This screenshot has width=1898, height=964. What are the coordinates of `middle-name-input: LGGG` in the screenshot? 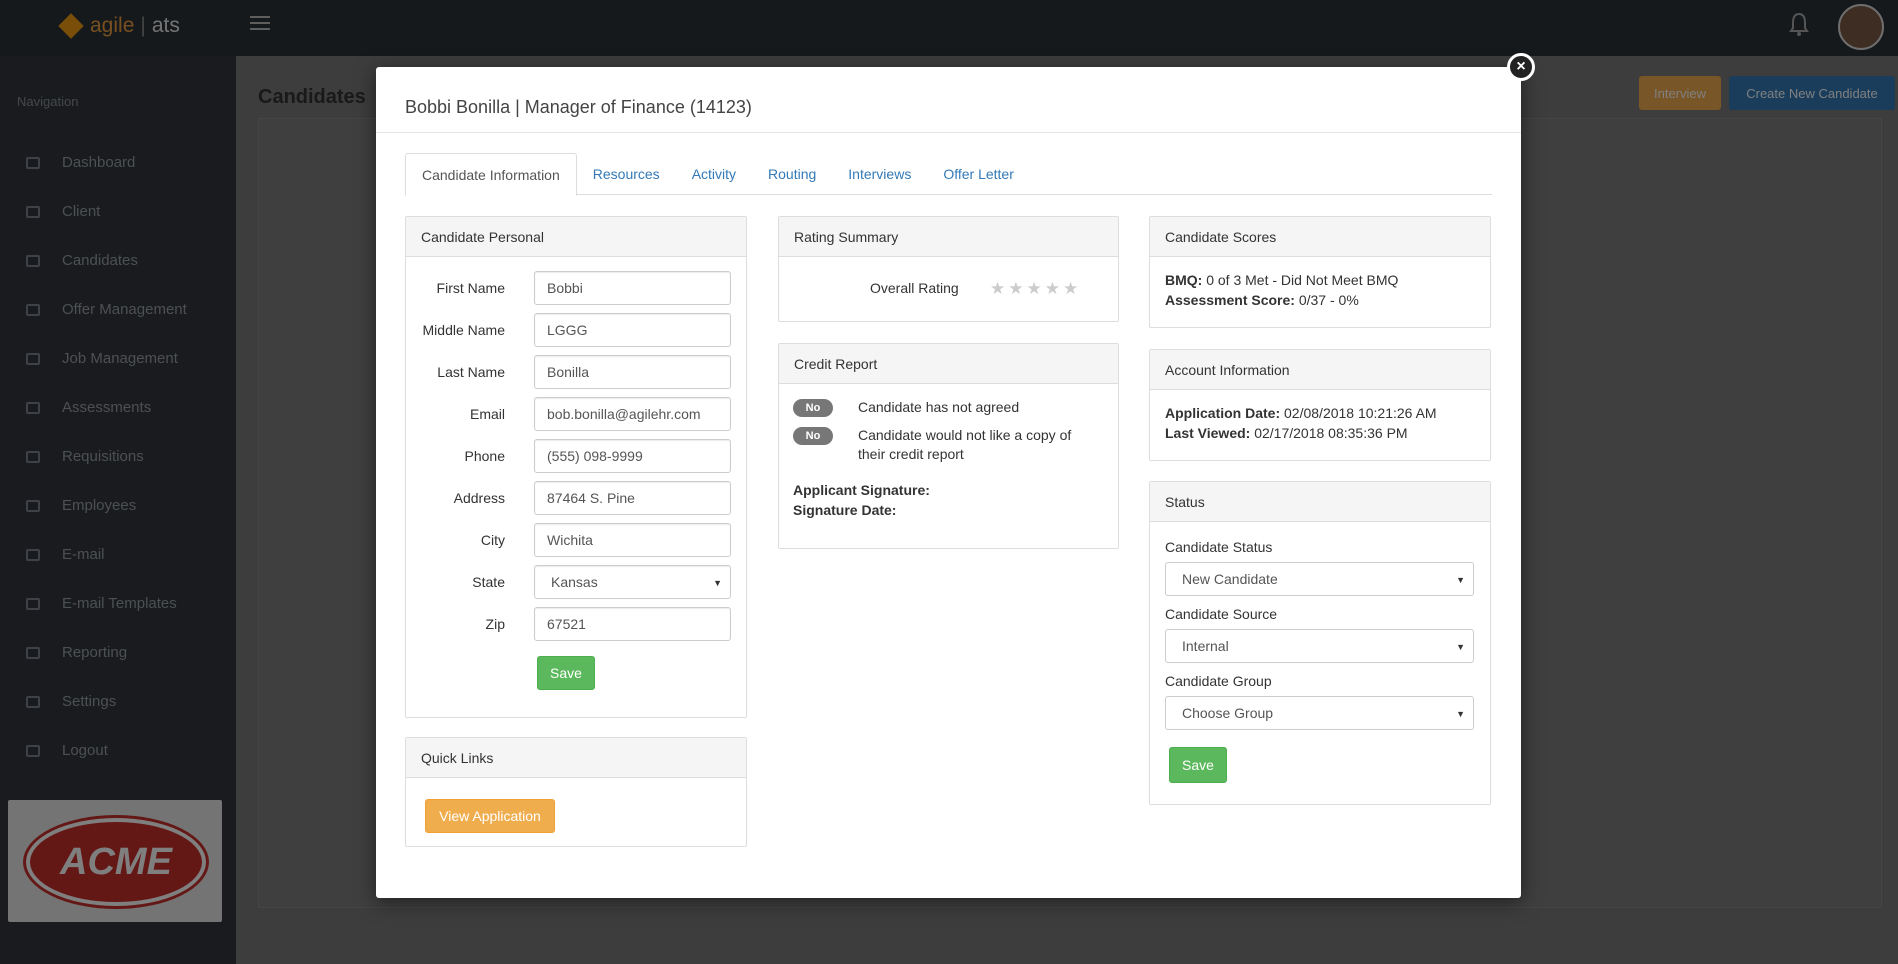 It's located at (632, 330).